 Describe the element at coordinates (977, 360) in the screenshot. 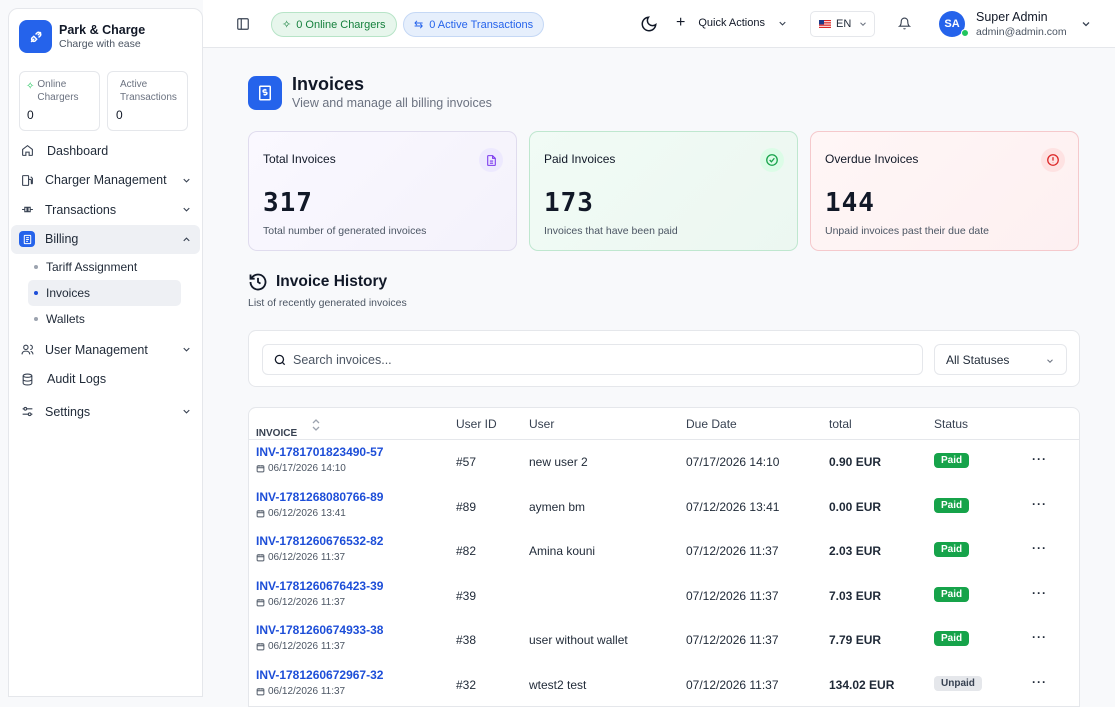

I see `status-filter-value: All Statuses` at that location.